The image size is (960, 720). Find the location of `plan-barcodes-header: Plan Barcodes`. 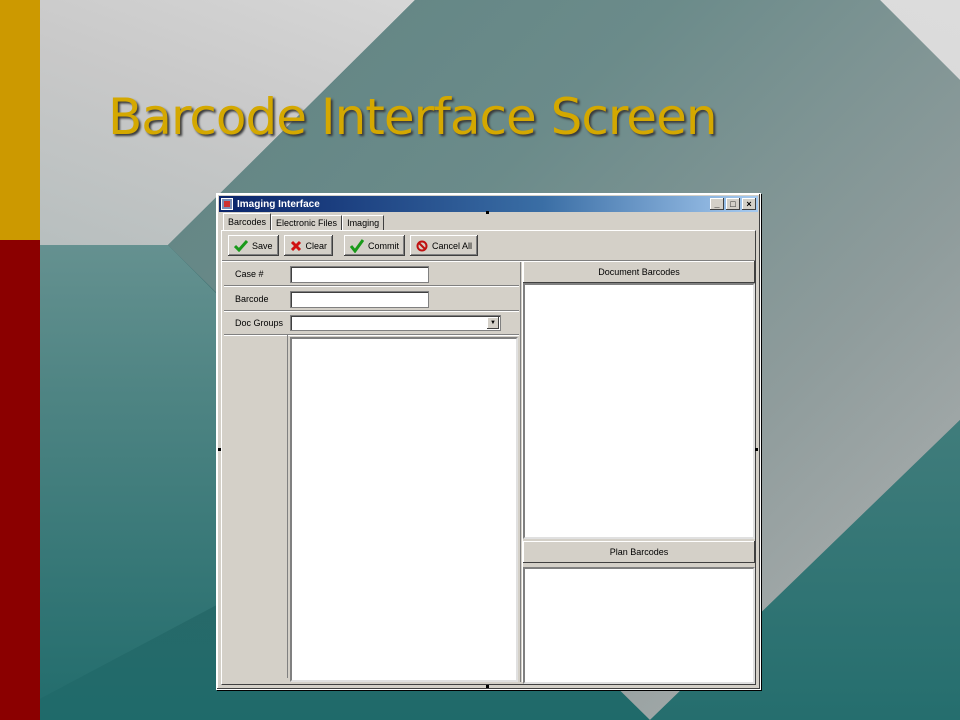

plan-barcodes-header: Plan Barcodes is located at coordinates (639, 552).